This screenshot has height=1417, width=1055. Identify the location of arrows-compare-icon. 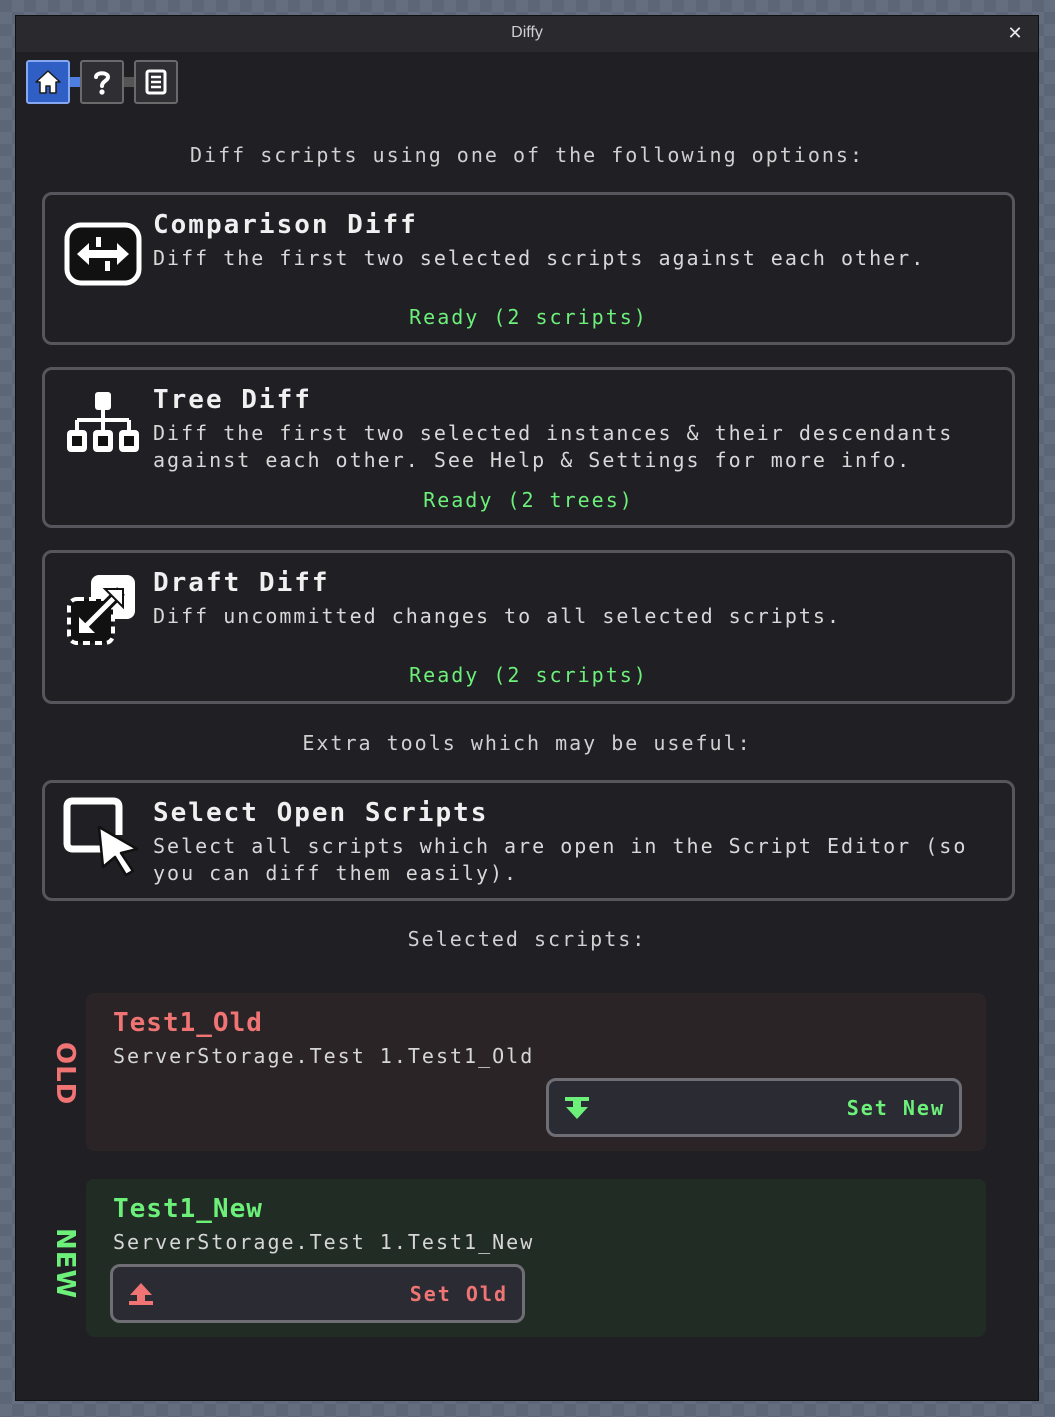
(103, 254).